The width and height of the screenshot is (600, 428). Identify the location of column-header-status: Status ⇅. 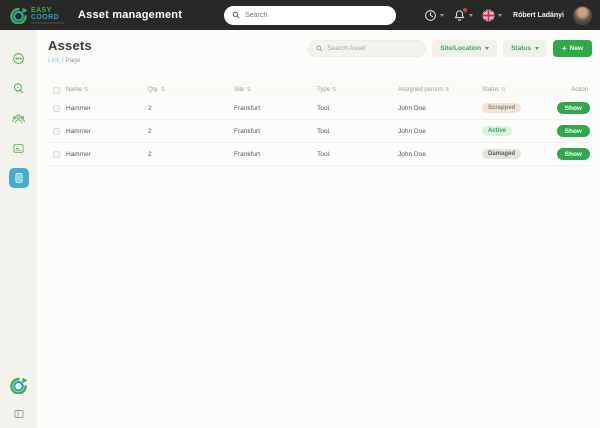
(517, 90).